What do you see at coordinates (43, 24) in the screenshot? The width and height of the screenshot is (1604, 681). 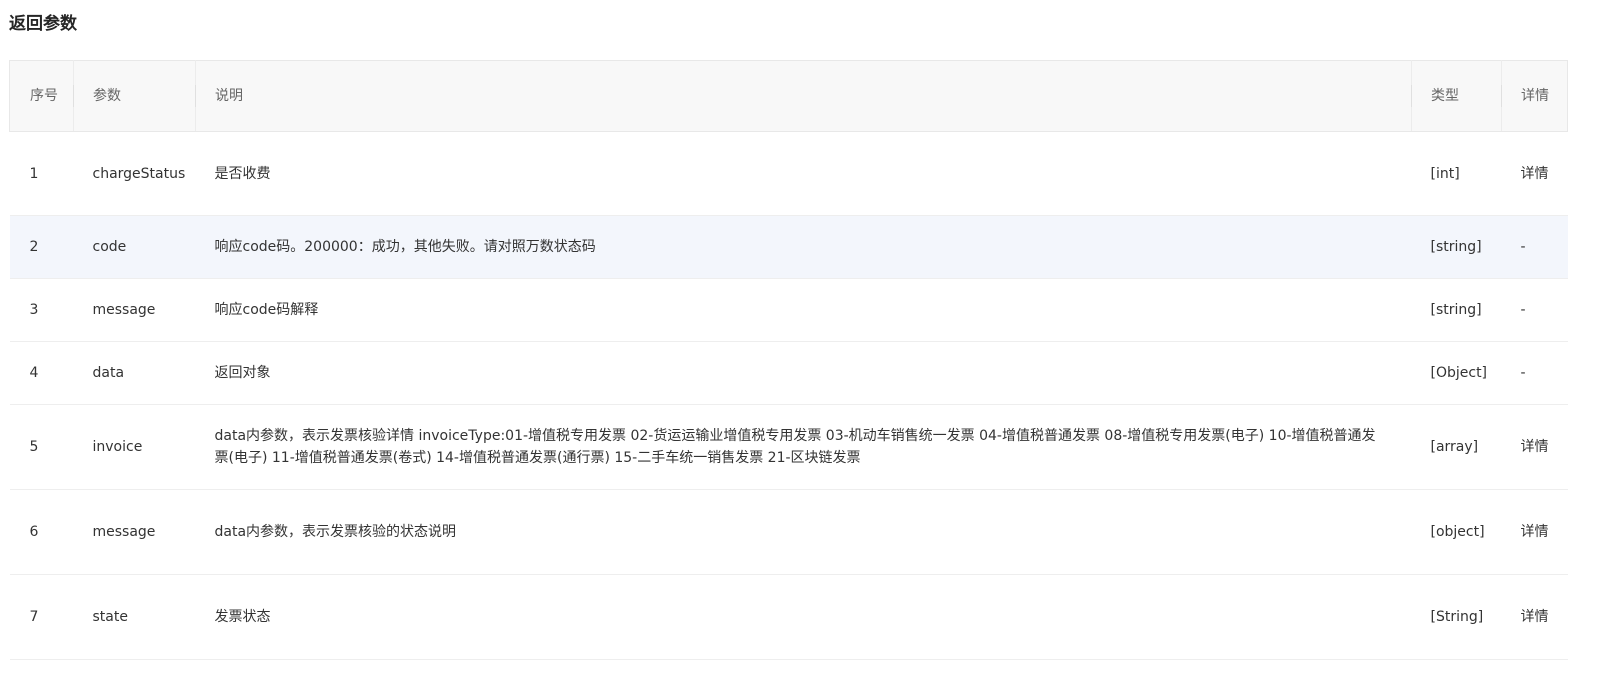 I see `section-title: 返回参数` at bounding box center [43, 24].